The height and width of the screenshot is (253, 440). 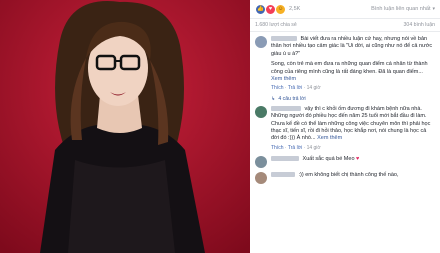 I want to click on comment-sort-dropdown: Bình luận liên quan nhất ▾, so click(x=403, y=9).